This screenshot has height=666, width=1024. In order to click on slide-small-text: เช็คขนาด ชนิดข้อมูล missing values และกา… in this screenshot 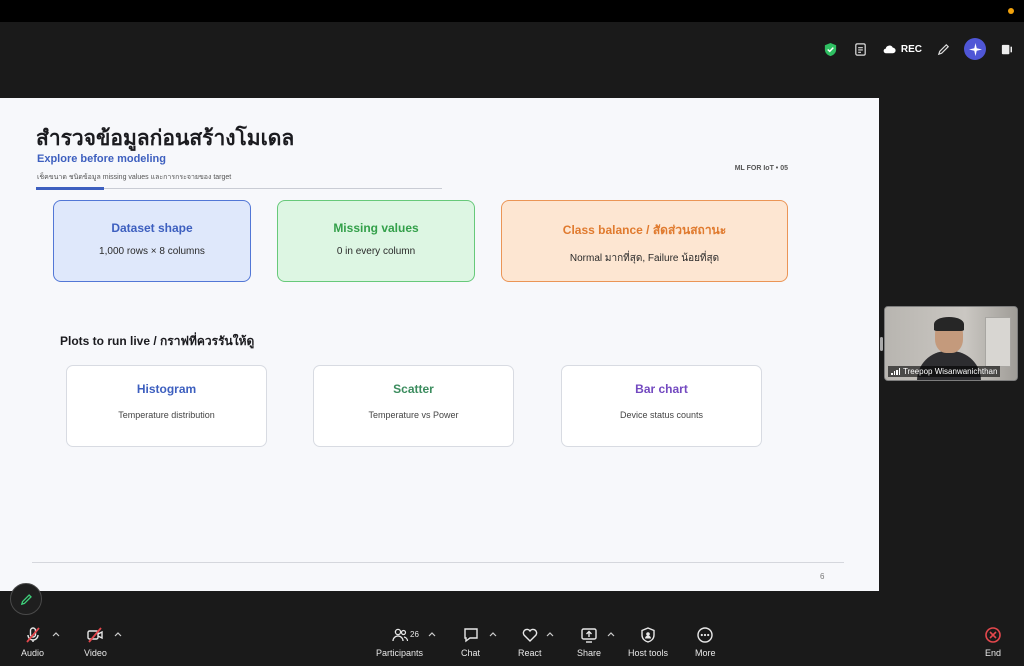, I will do `click(134, 177)`.